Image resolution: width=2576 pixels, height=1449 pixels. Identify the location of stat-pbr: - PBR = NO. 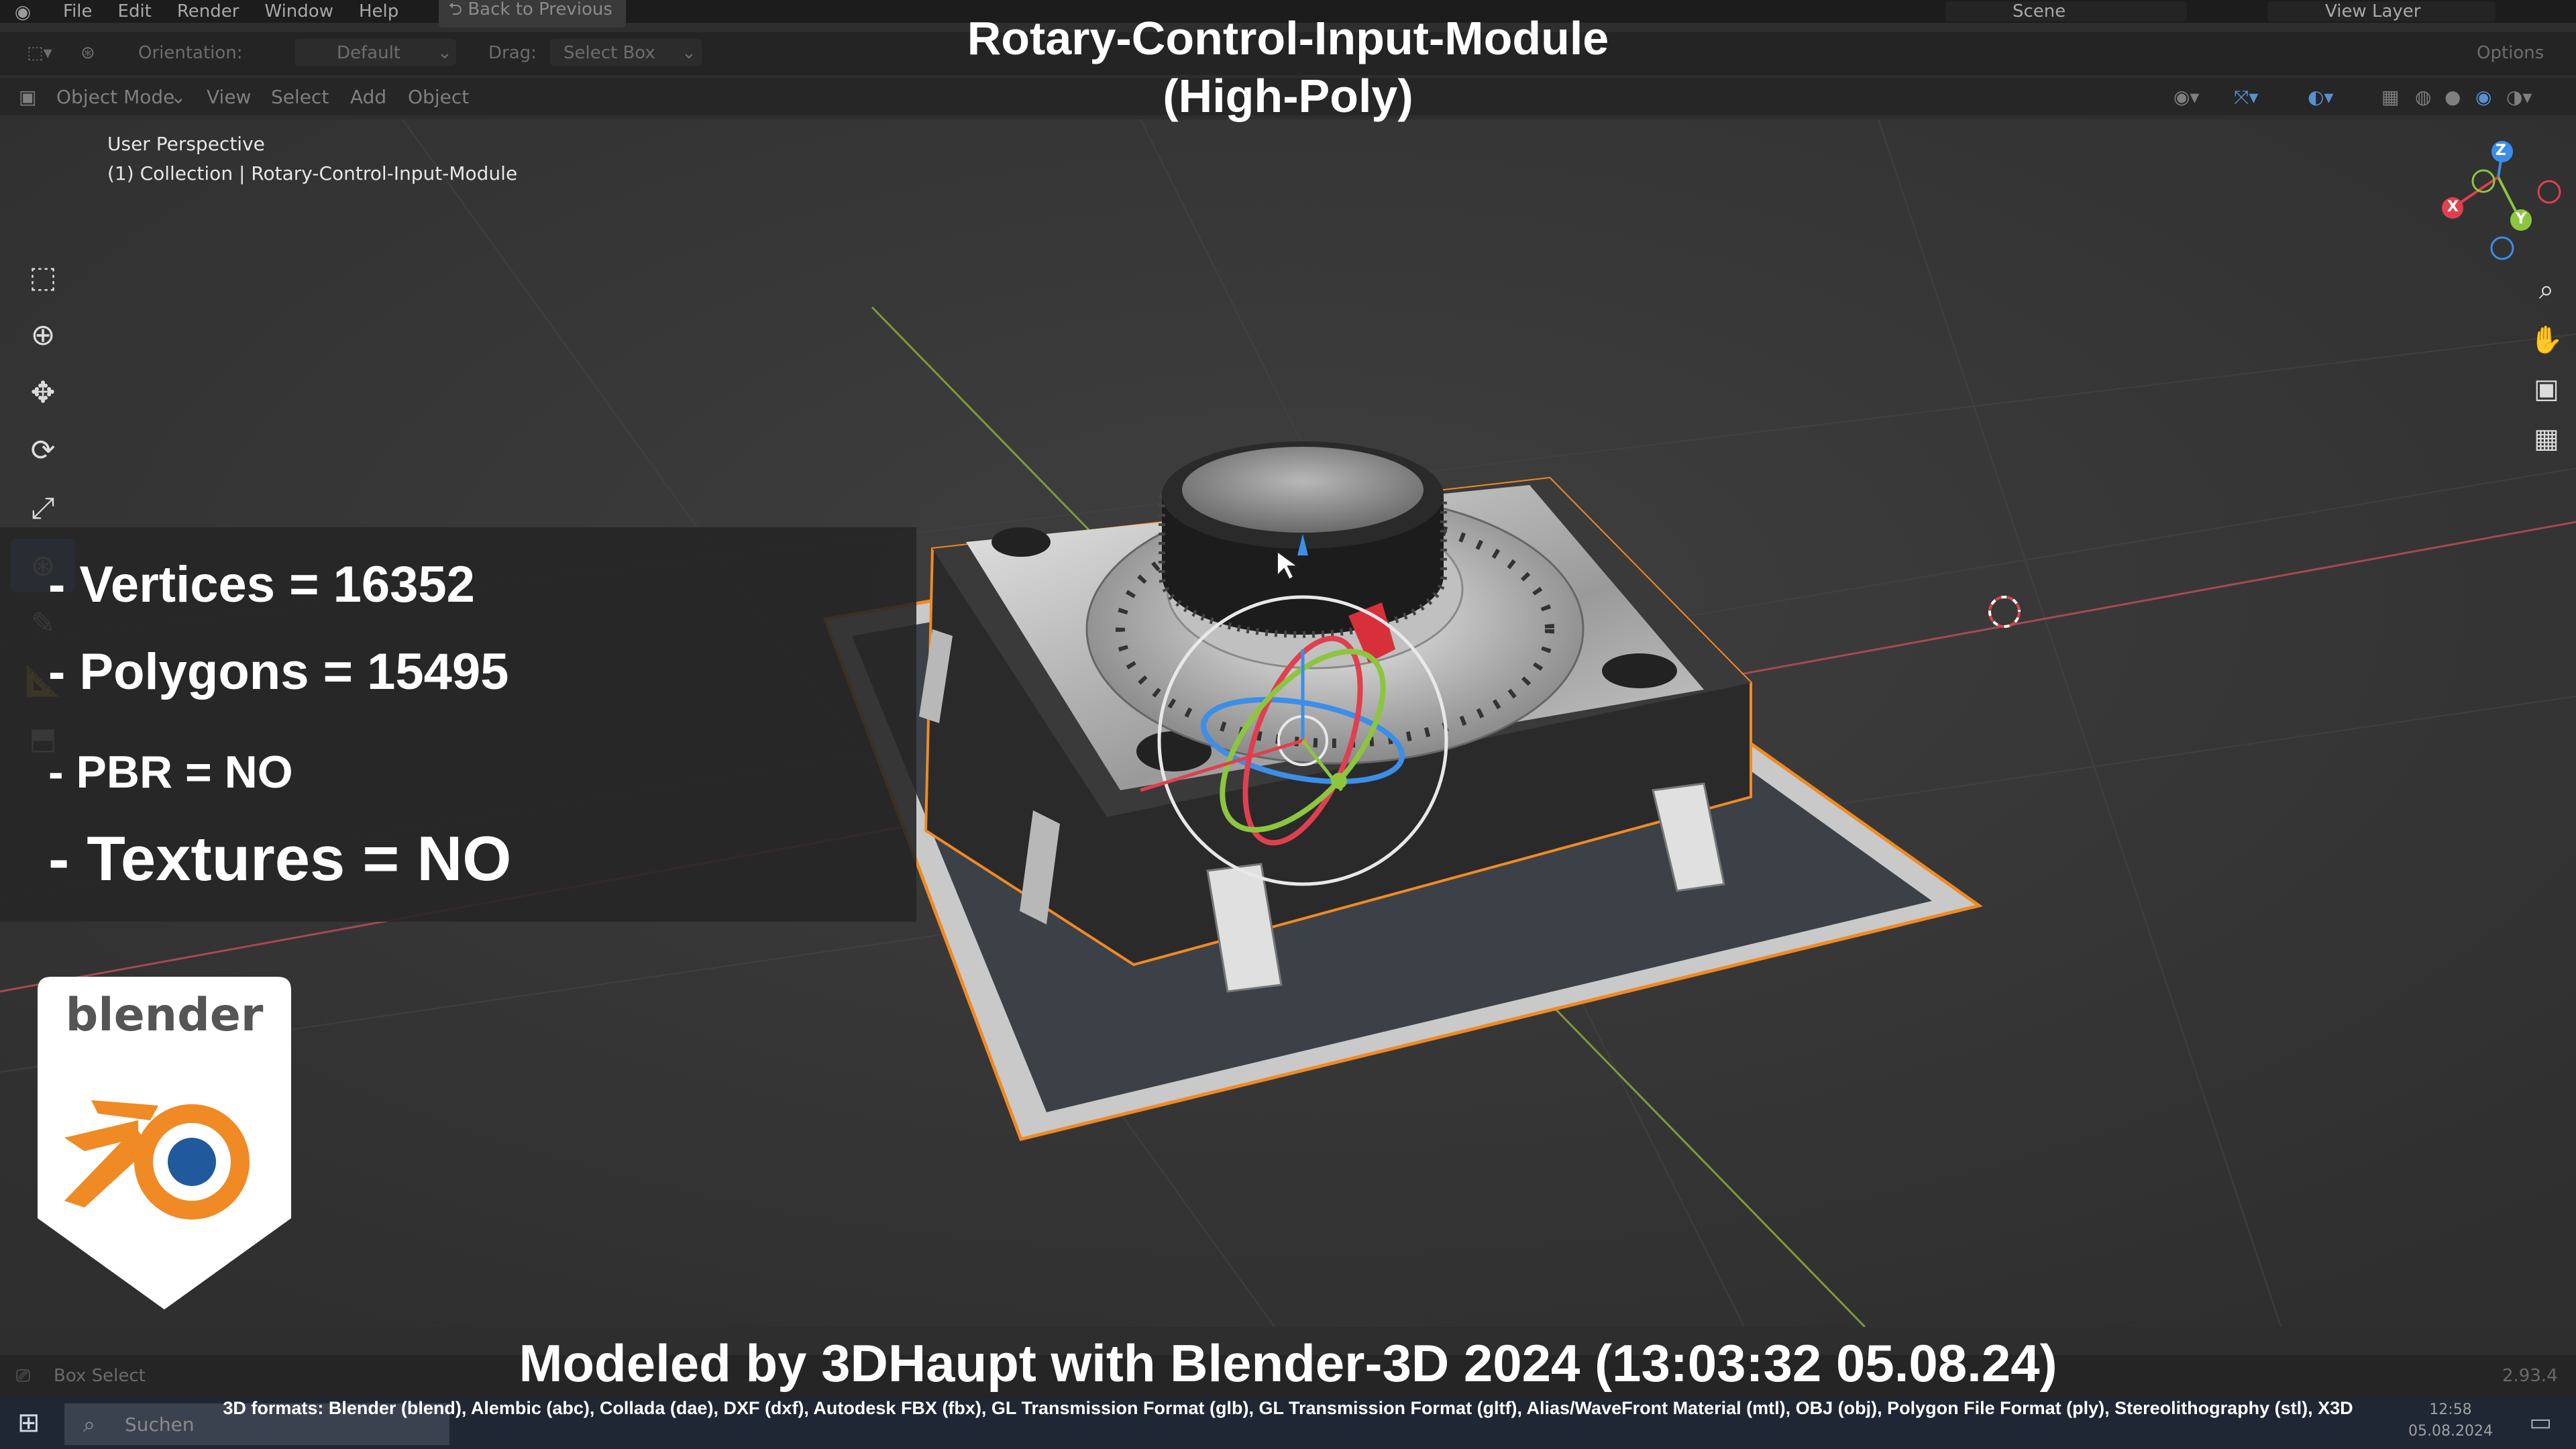
(170, 772).